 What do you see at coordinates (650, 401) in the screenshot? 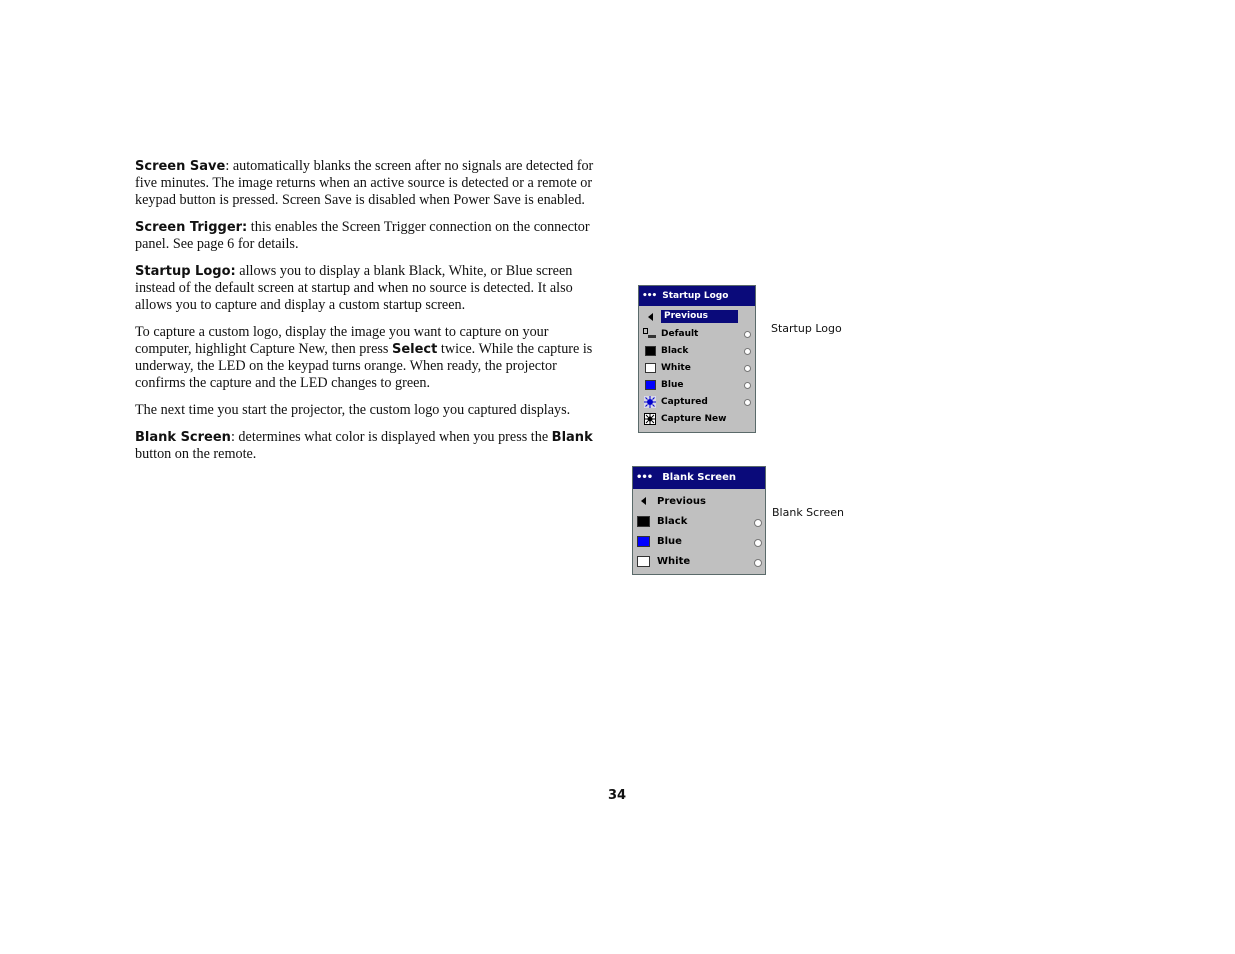
I see `captured-icon` at bounding box center [650, 401].